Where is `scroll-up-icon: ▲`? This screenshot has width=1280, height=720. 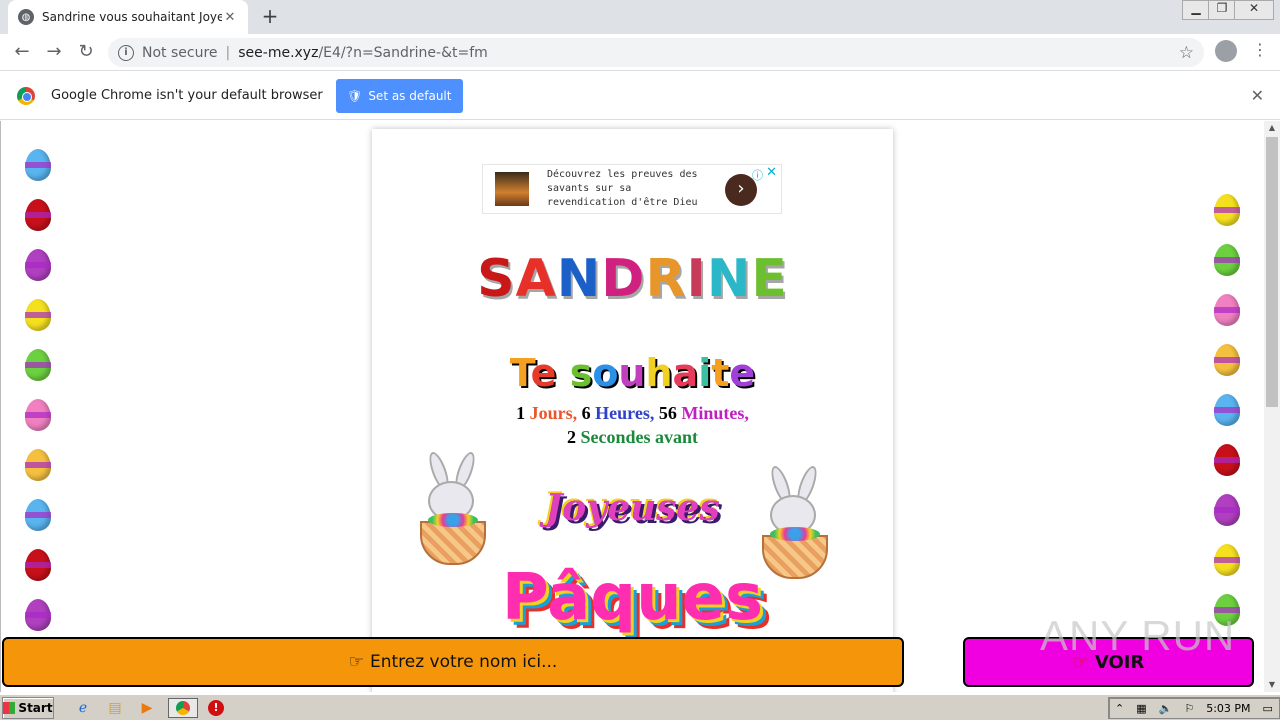
scroll-up-icon: ▲ is located at coordinates (1272, 128).